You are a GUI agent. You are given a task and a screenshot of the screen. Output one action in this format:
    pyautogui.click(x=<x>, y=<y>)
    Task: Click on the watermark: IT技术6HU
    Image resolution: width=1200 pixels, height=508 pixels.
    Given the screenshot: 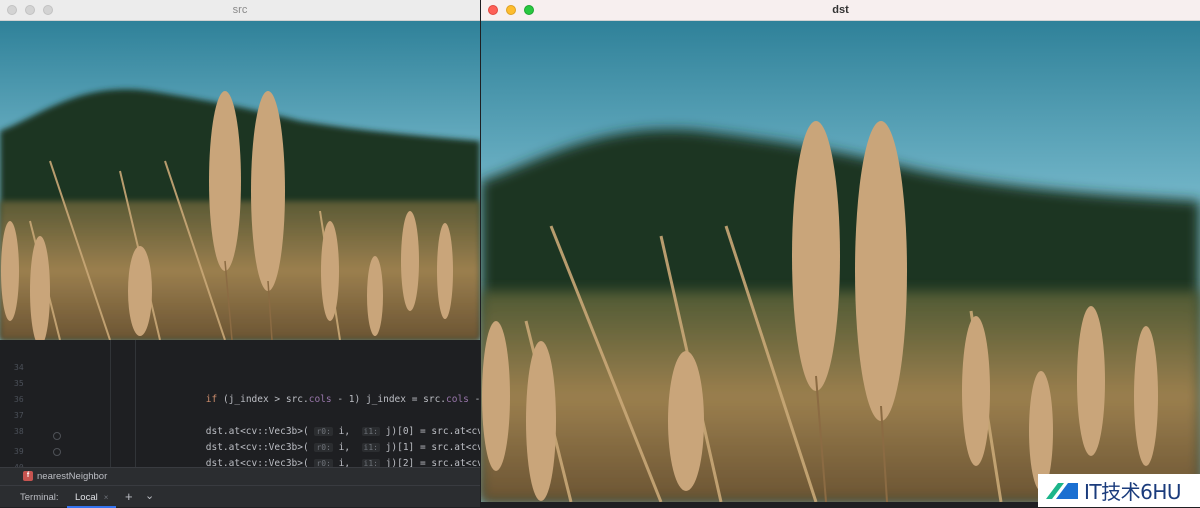 What is the action you would take?
    pyautogui.click(x=1119, y=490)
    